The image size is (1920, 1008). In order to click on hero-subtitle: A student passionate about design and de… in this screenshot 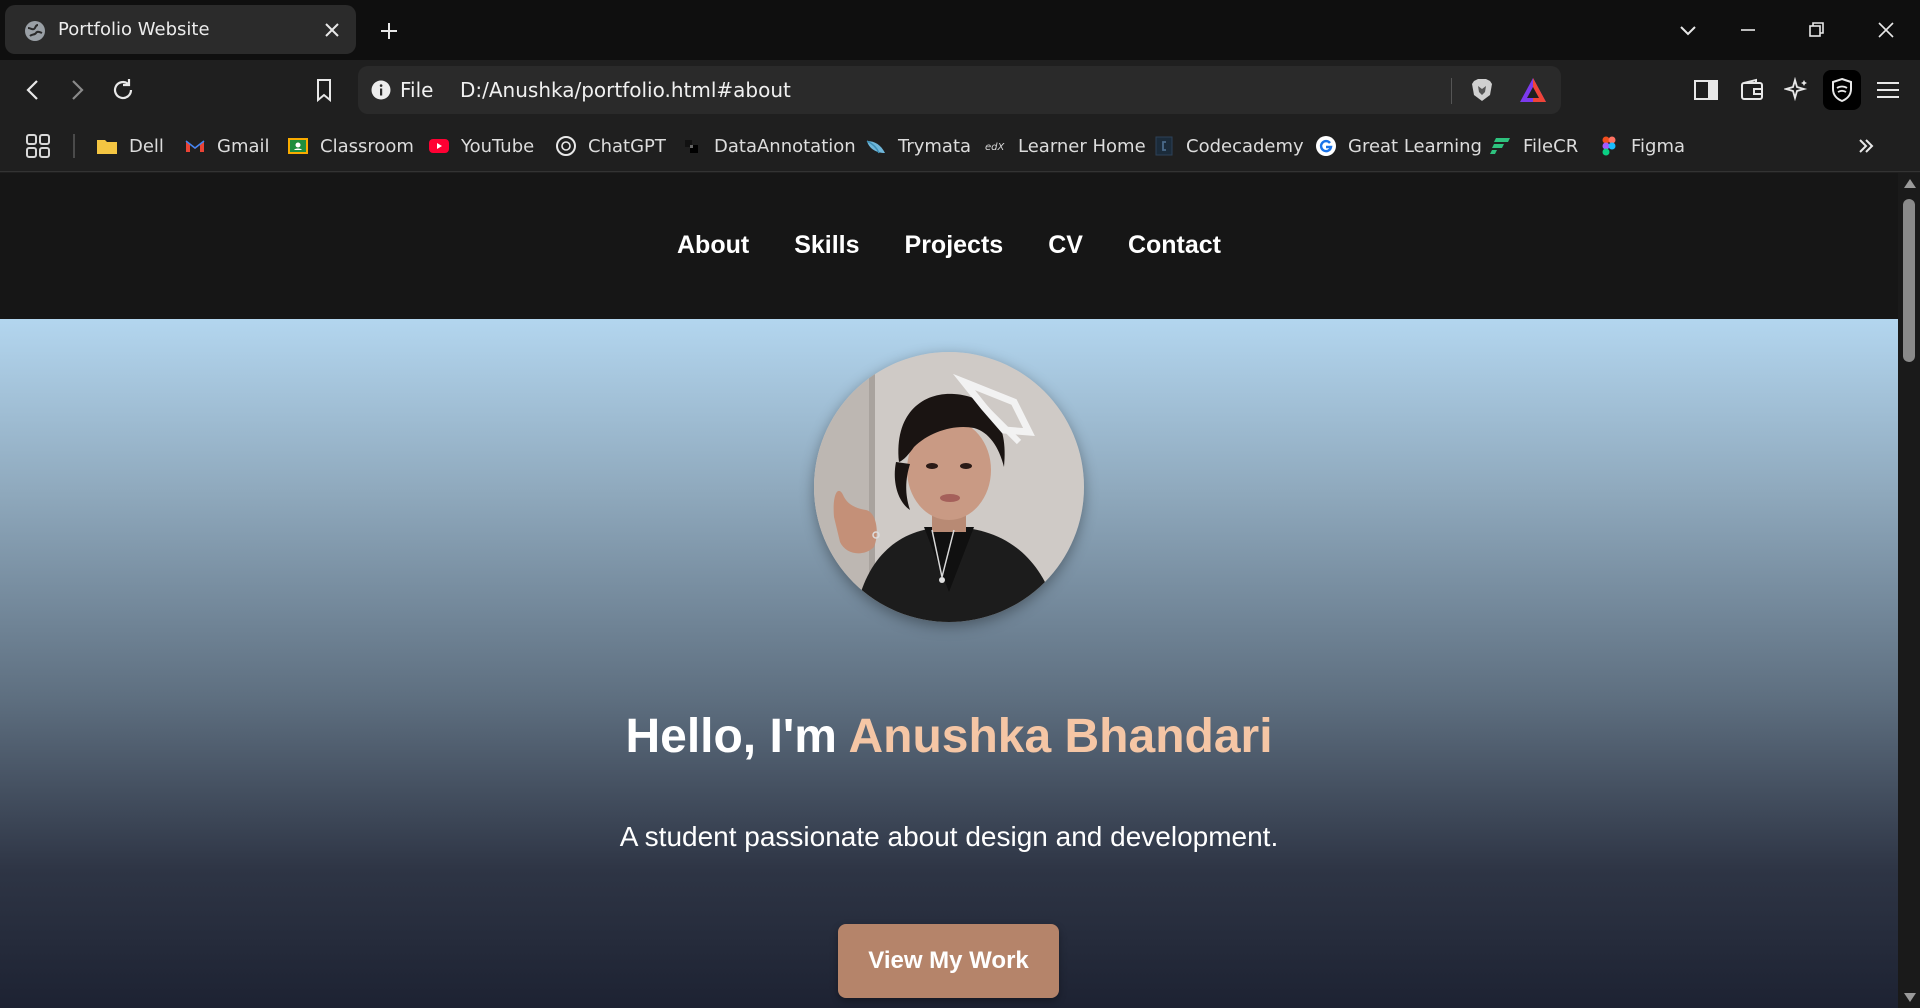, I will do `click(949, 836)`.